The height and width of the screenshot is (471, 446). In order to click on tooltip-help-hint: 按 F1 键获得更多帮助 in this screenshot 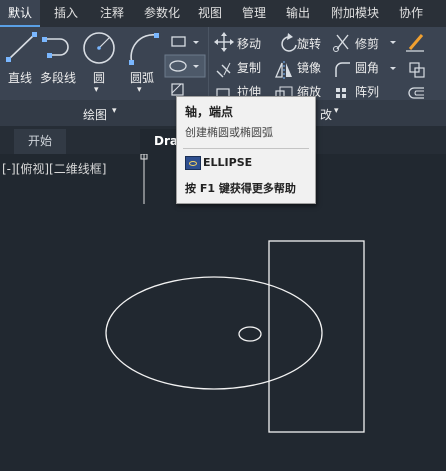, I will do `click(240, 188)`.